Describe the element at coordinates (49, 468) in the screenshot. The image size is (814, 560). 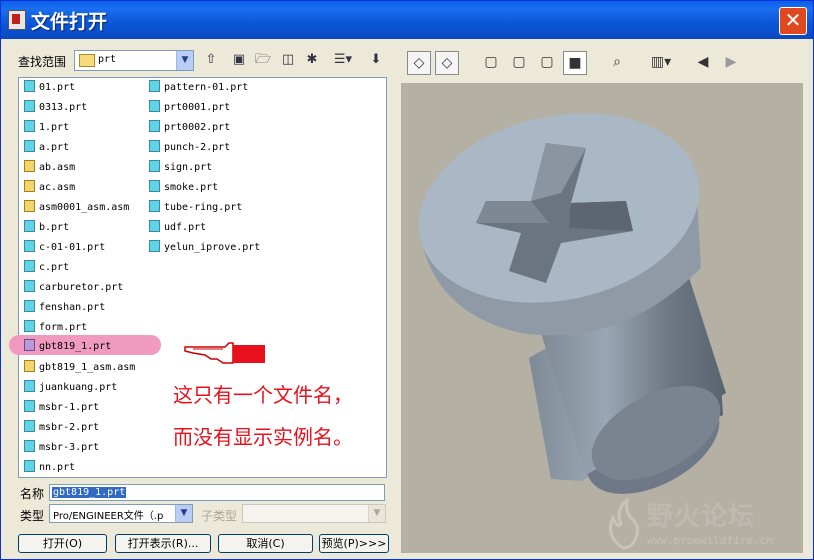
I see `file-list-item: nn.prt` at that location.